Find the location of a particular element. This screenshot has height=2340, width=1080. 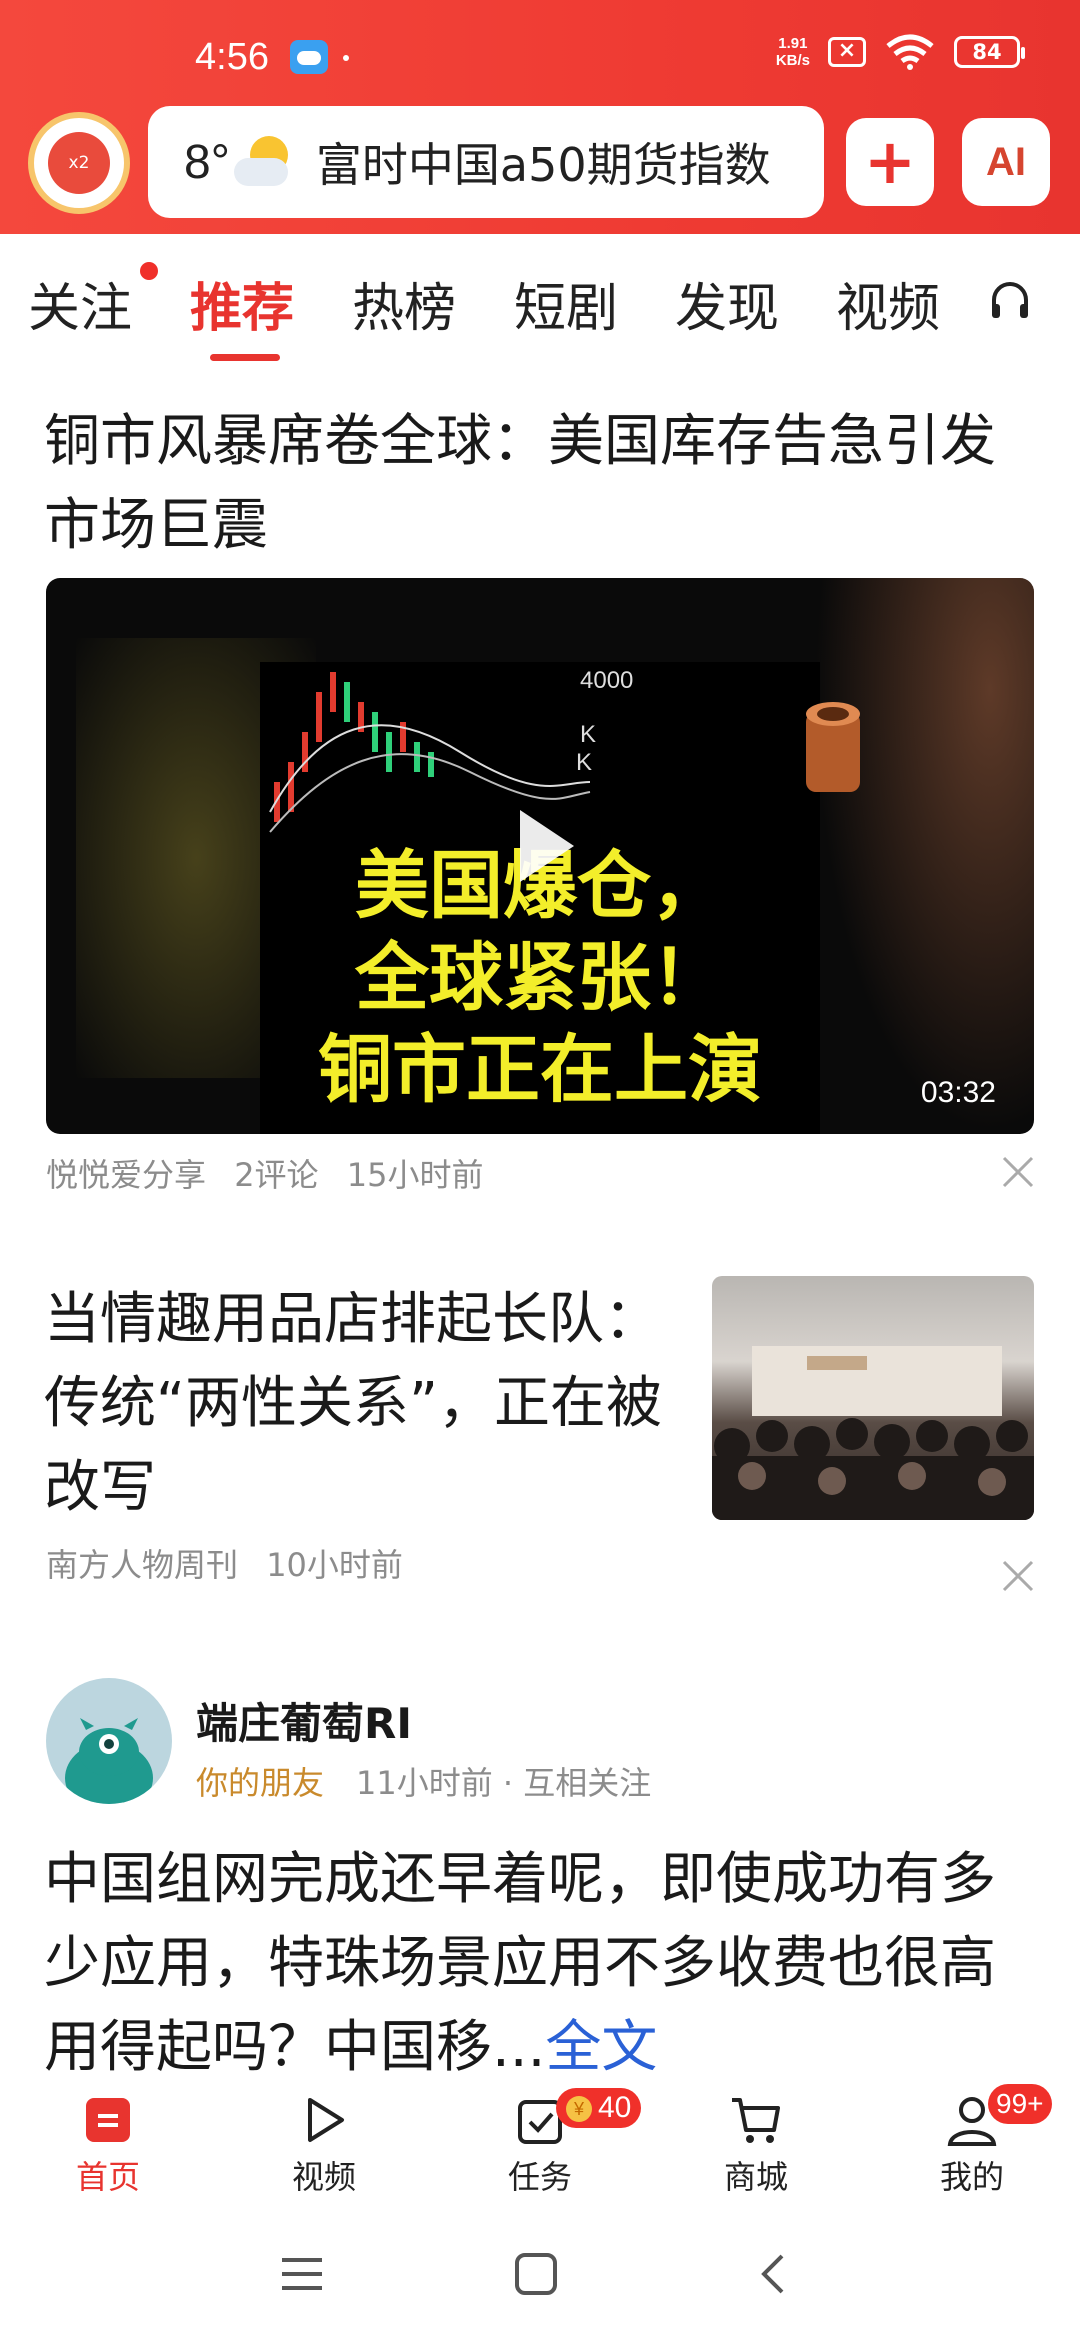

wifi-icon is located at coordinates (910, 52).